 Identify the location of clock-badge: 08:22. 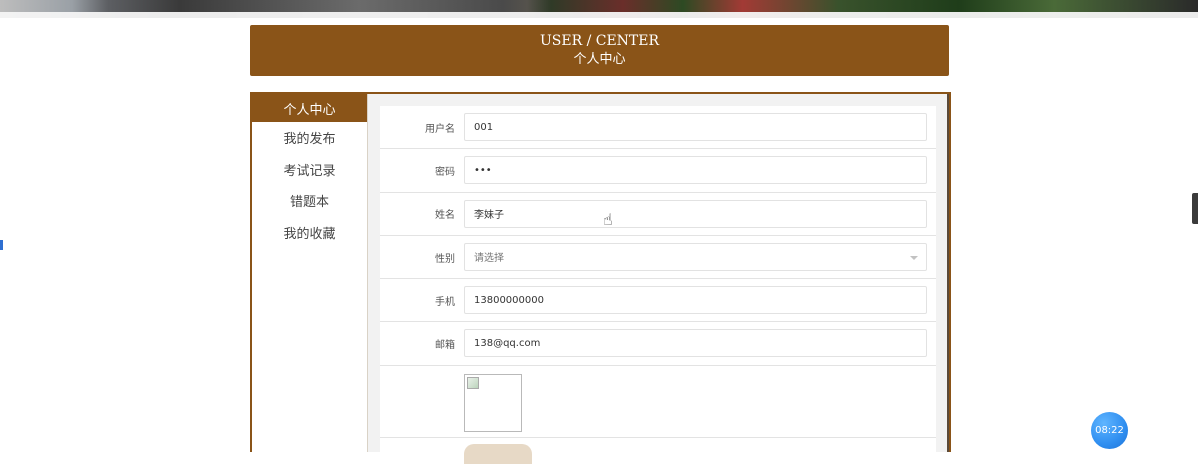
(1109, 430).